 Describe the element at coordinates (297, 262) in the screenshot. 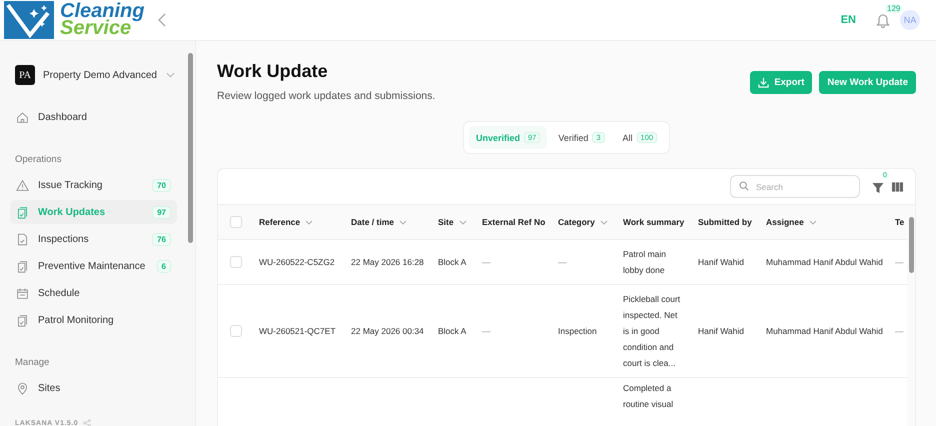

I see `table-cell: WU-260522-C5ZG2` at that location.